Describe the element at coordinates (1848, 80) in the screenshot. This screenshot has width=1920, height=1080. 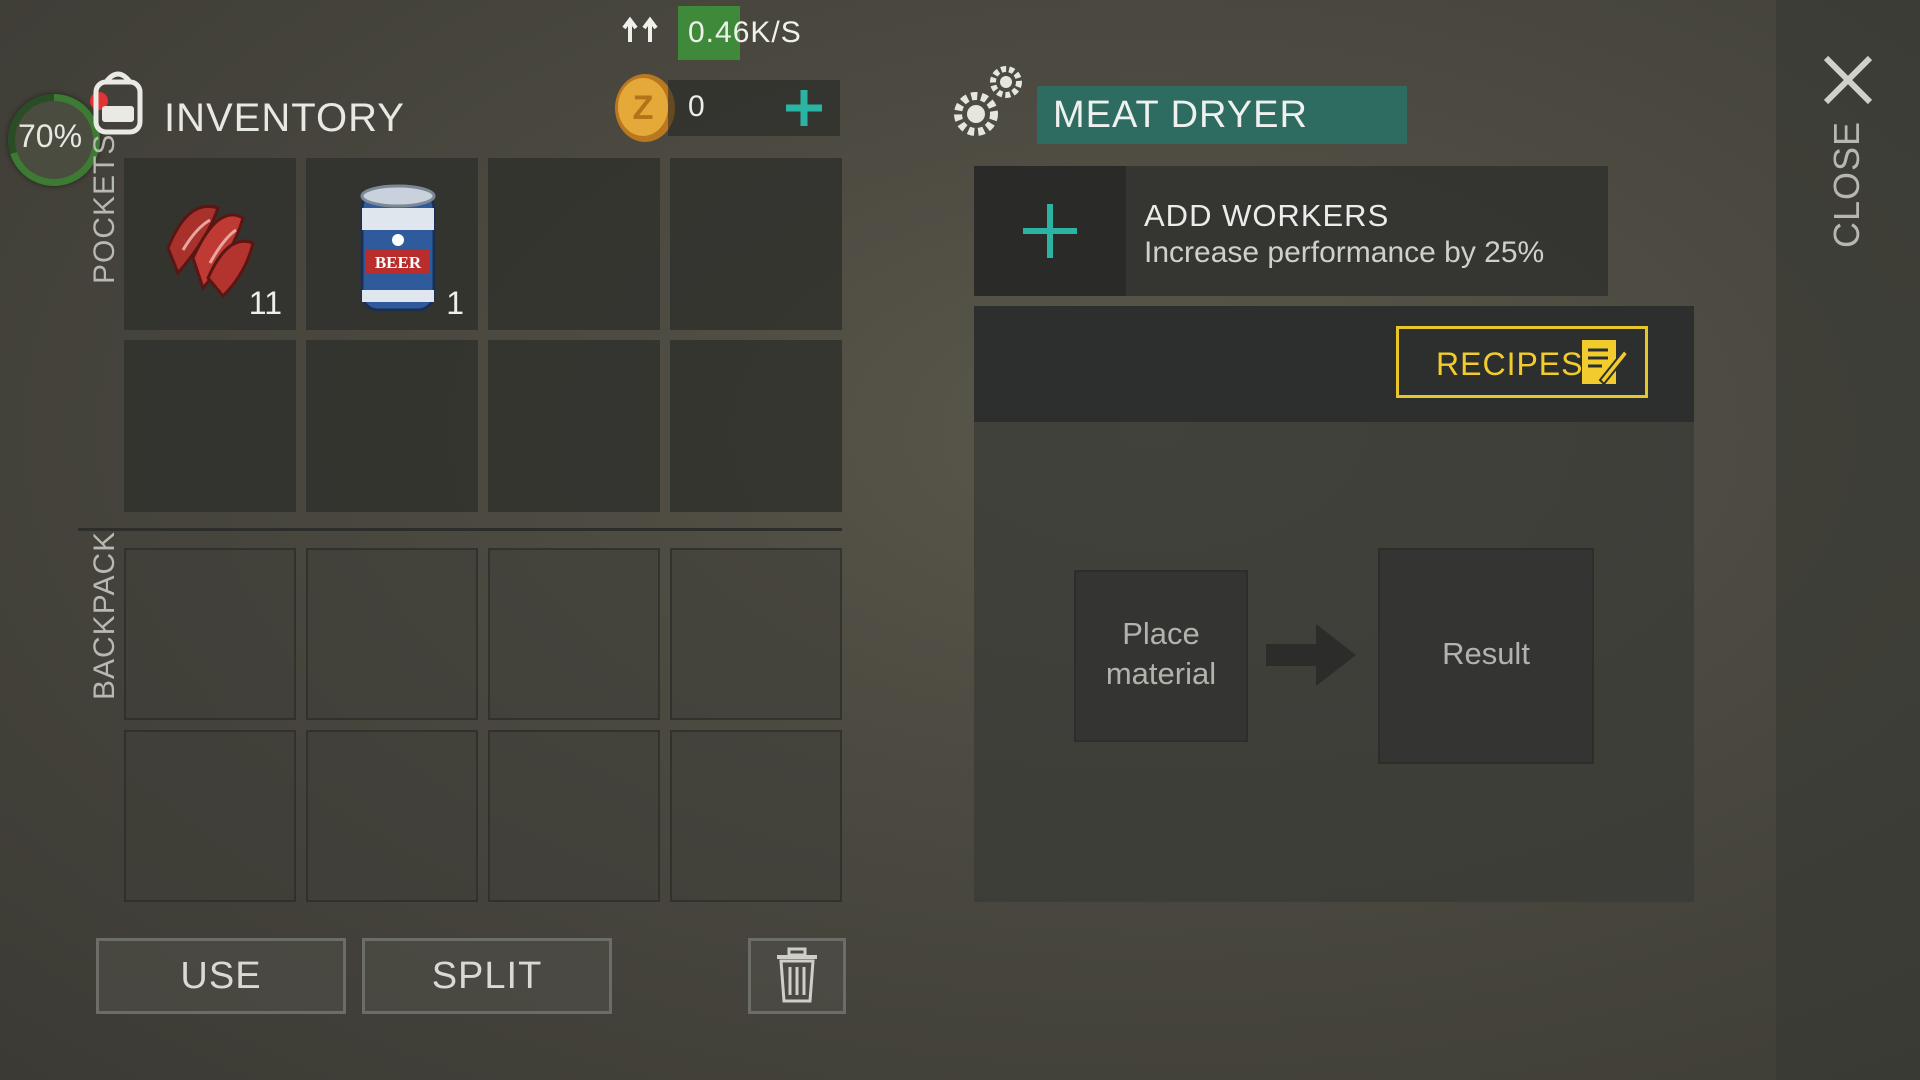
I see `close-icon` at that location.